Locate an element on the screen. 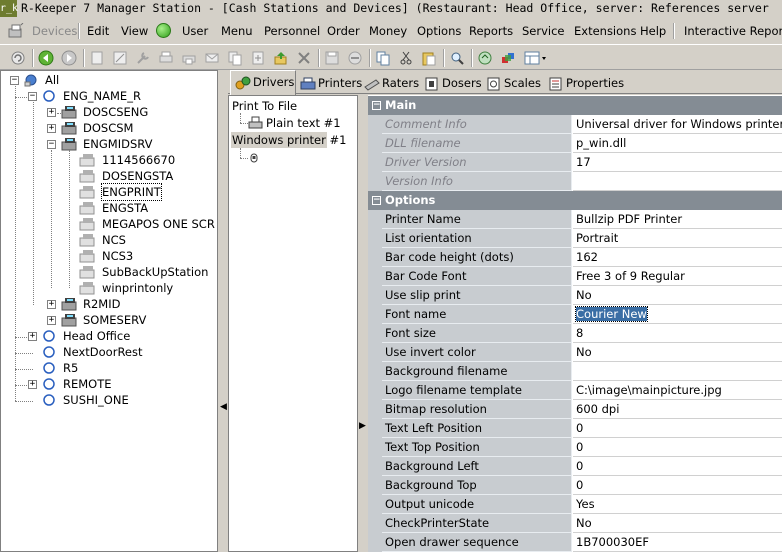 This screenshot has width=782, height=552. tab-drivers: Drivers is located at coordinates (263, 82).